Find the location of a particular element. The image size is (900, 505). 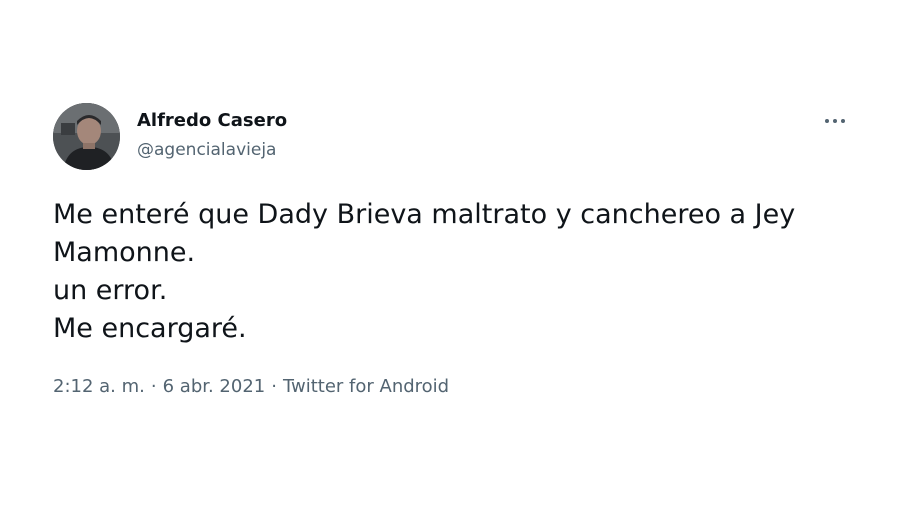

profile-photo-icon is located at coordinates (86, 136).